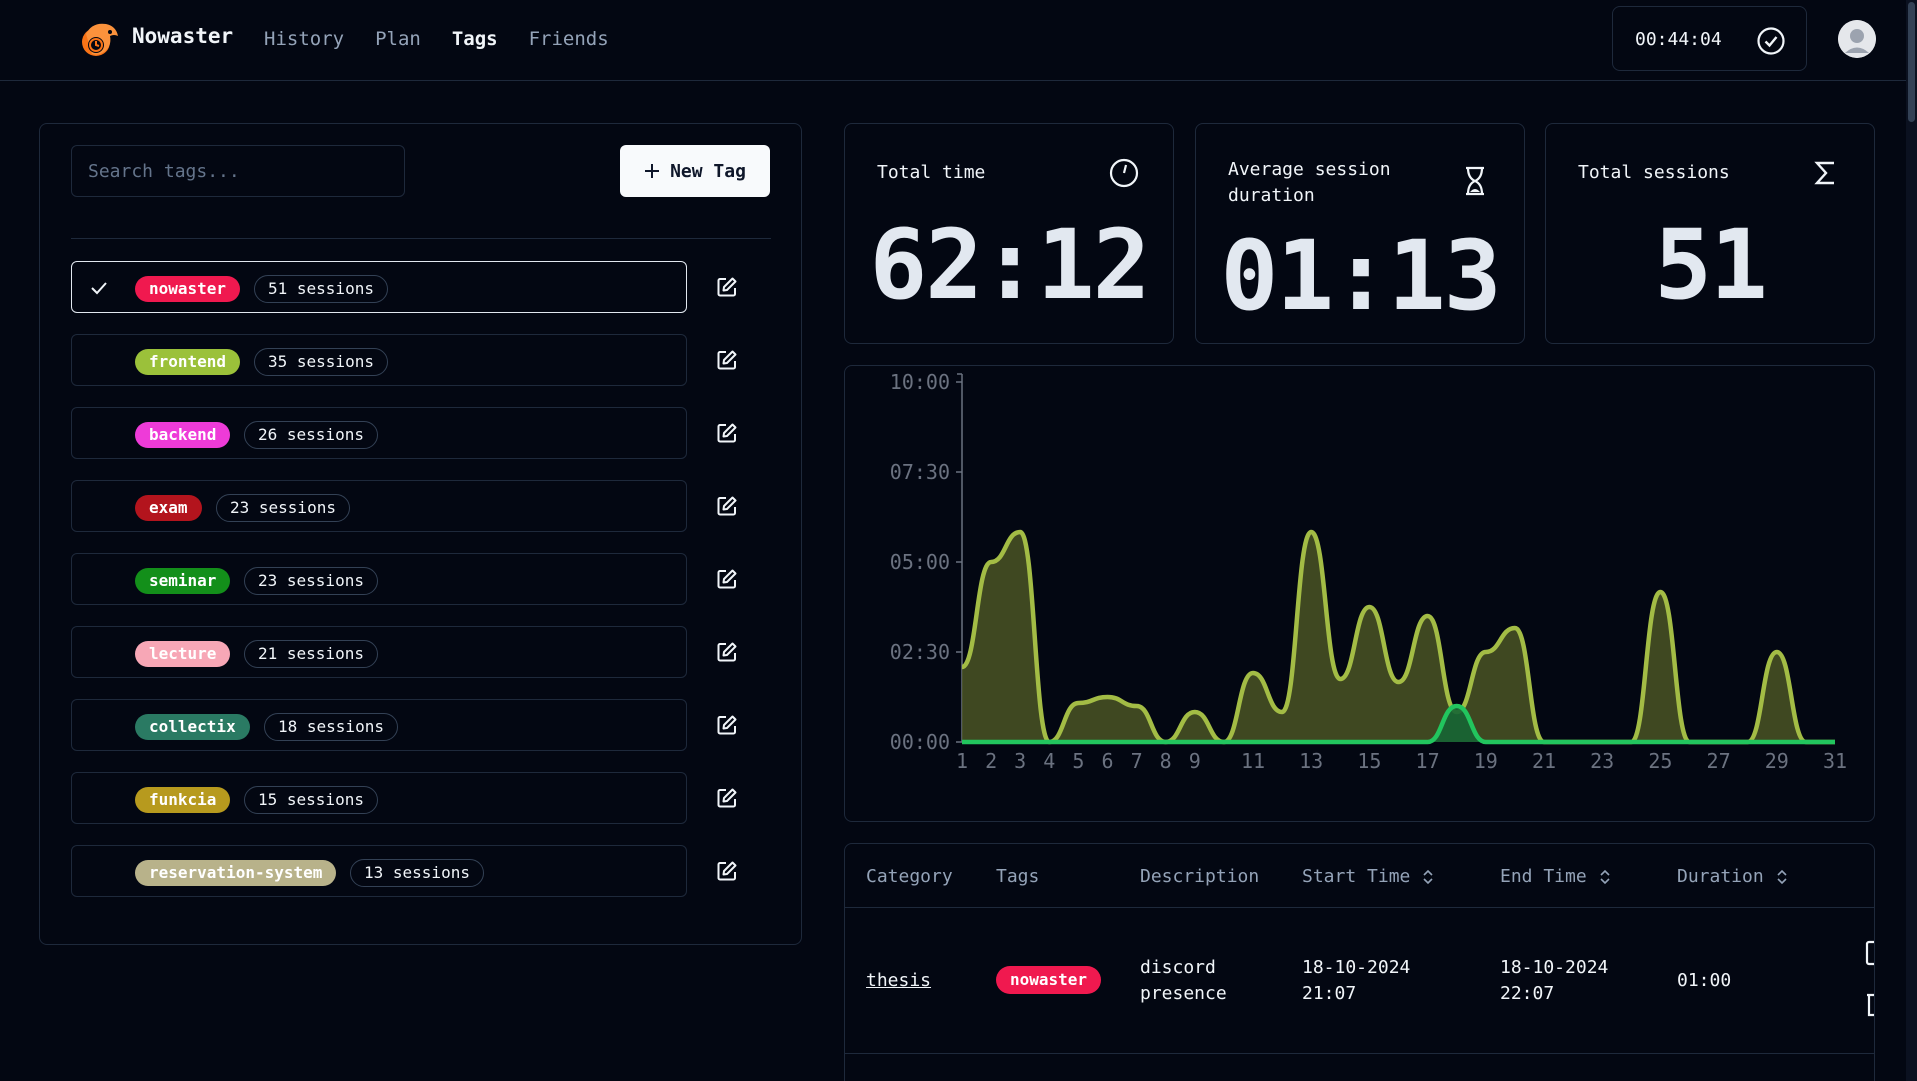 The height and width of the screenshot is (1081, 1917). Describe the element at coordinates (238, 171) in the screenshot. I see `search-tags-input` at that location.